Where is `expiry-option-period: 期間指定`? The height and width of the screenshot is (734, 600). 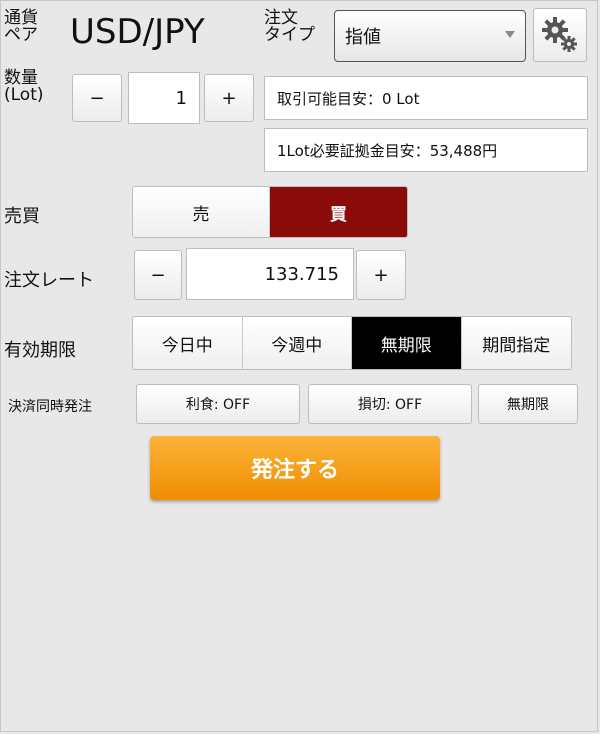 expiry-option-period: 期間指定 is located at coordinates (516, 343).